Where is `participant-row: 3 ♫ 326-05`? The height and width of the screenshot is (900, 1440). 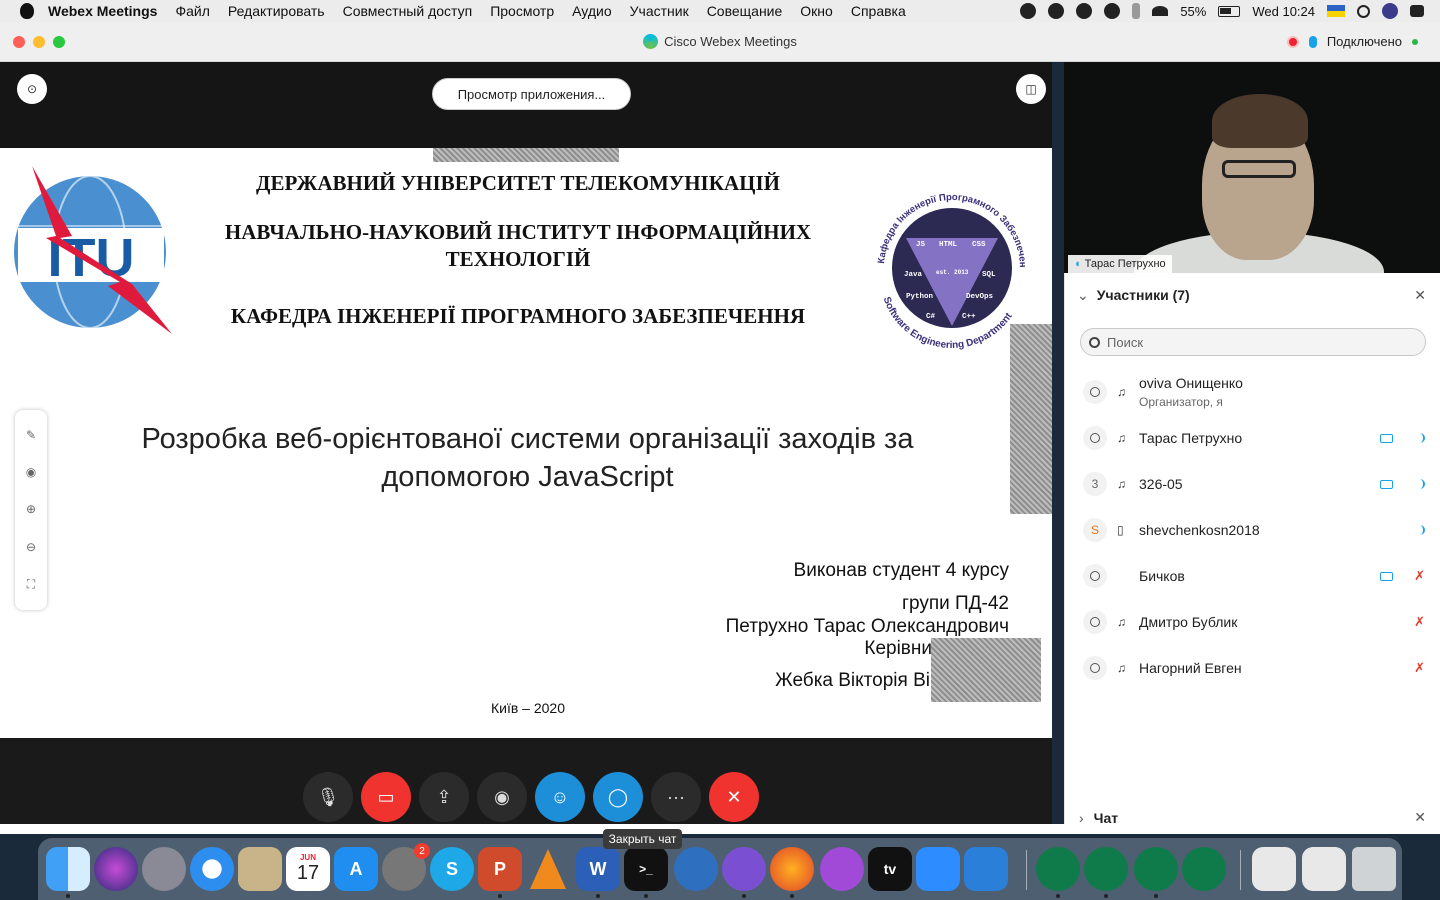
participant-row: 3 ♫ 326-05 is located at coordinates (1252, 484).